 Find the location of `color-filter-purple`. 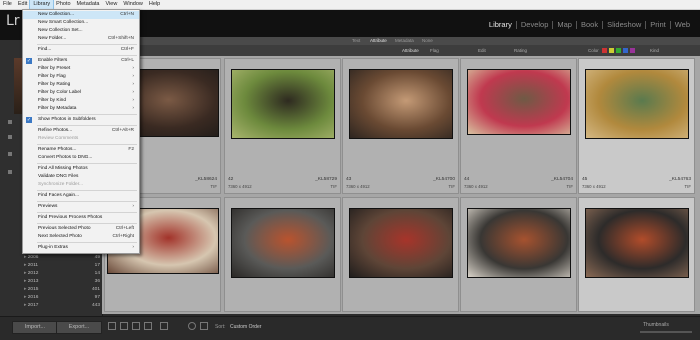

color-filter-purple is located at coordinates (632, 50).